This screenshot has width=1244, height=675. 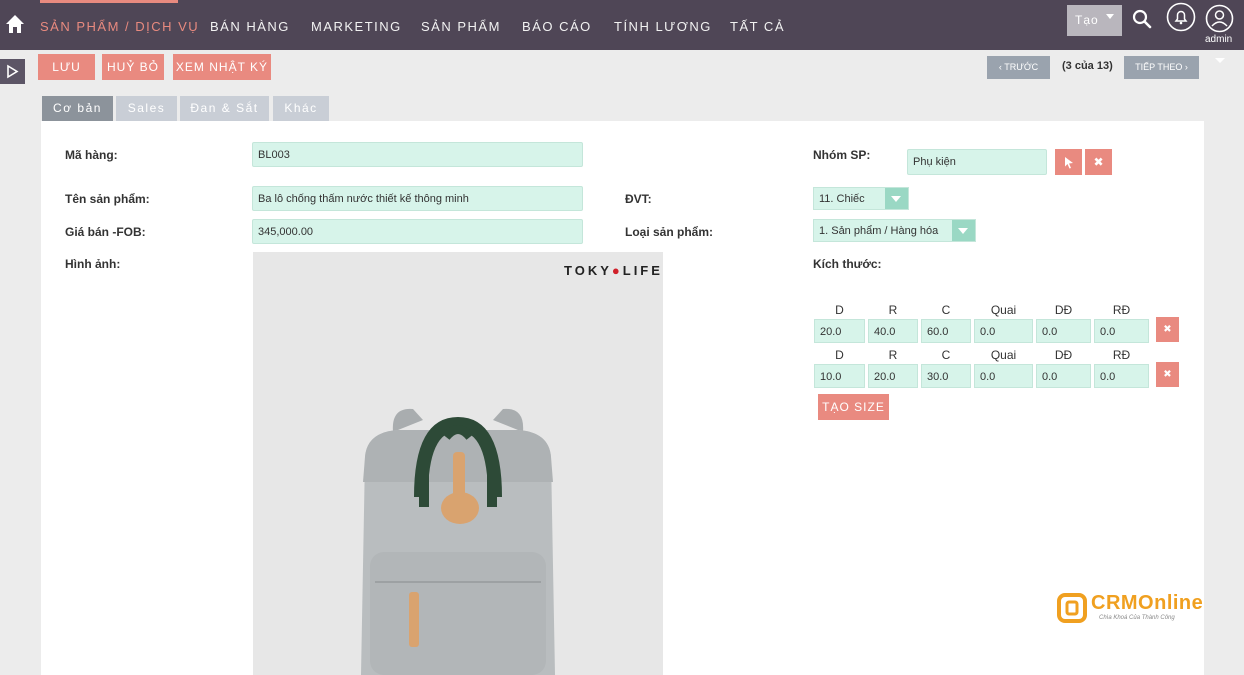 I want to click on size-row1-rd: 0.0, so click(x=1121, y=331).